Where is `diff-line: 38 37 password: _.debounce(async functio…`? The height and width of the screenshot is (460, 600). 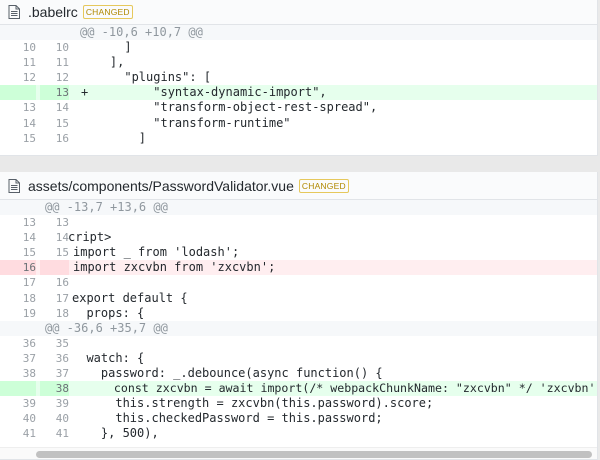 diff-line: 38 37 password: _.debounce(async functio… is located at coordinates (298, 373).